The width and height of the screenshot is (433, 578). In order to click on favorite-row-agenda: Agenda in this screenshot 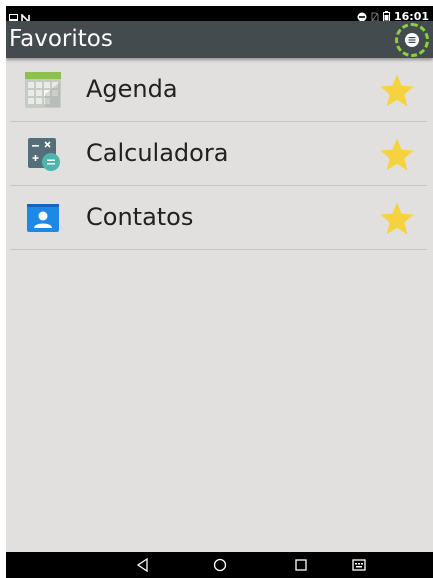, I will do `click(219, 90)`.